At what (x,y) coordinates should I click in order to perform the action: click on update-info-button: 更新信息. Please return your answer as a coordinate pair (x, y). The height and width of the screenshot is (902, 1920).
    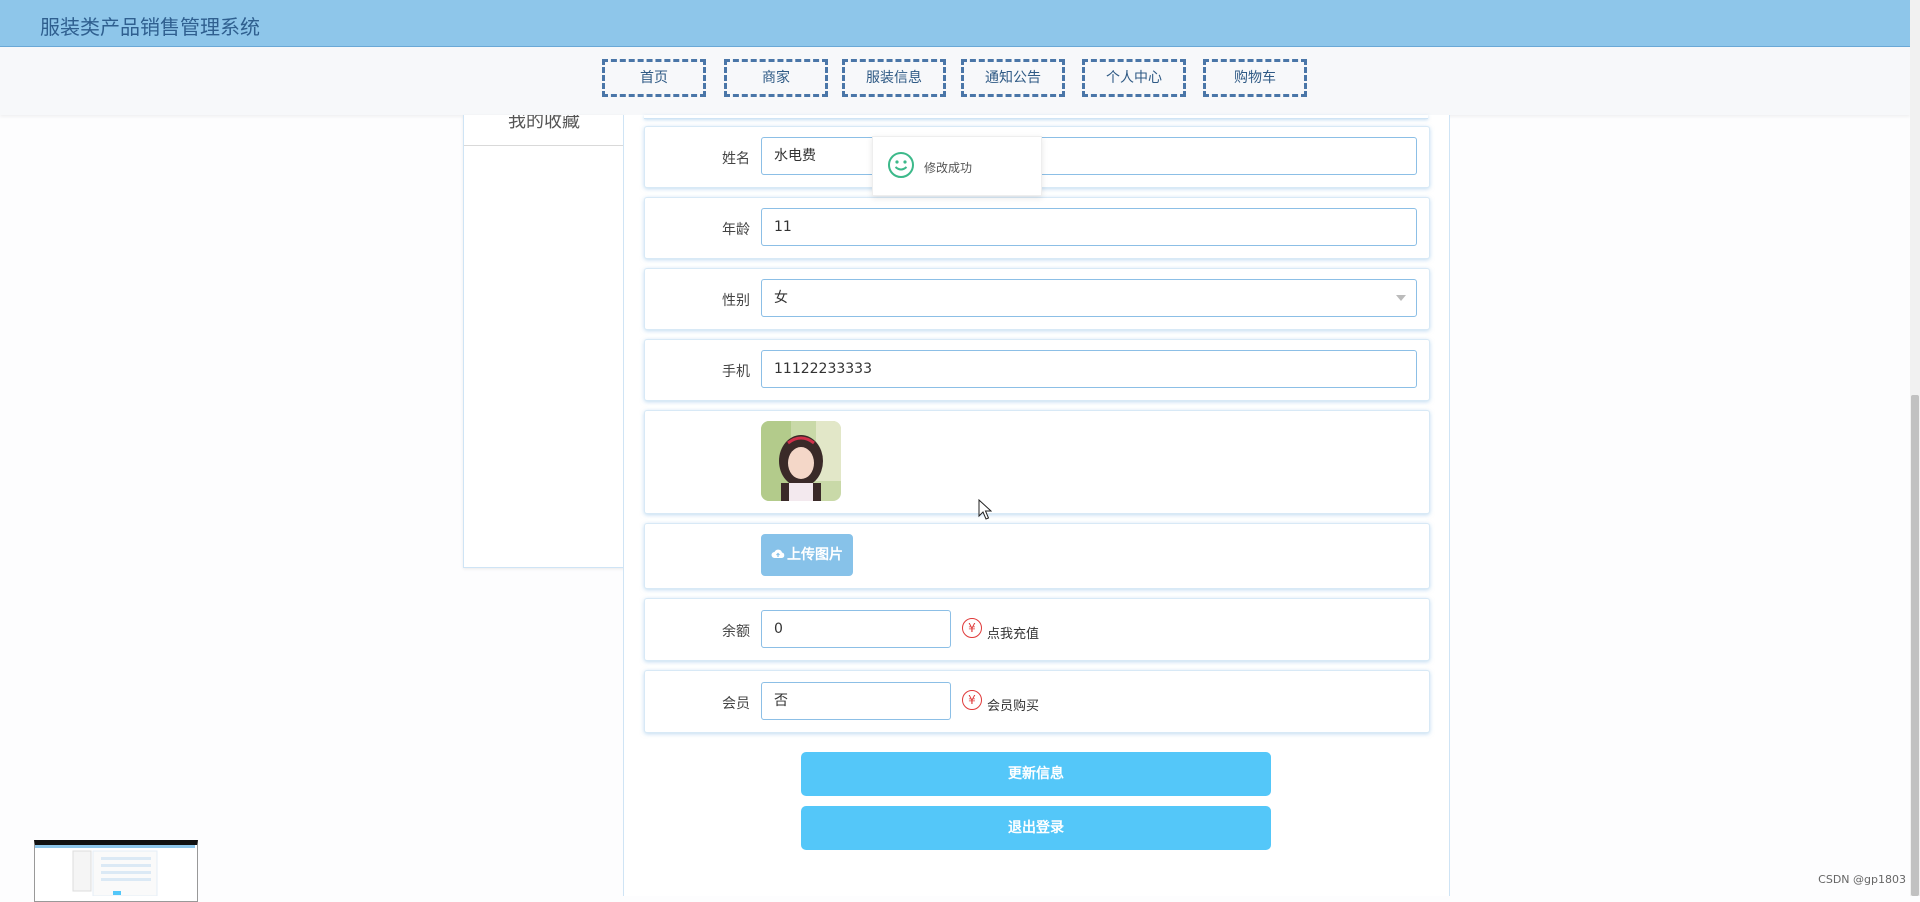
    Looking at the image, I should click on (1036, 774).